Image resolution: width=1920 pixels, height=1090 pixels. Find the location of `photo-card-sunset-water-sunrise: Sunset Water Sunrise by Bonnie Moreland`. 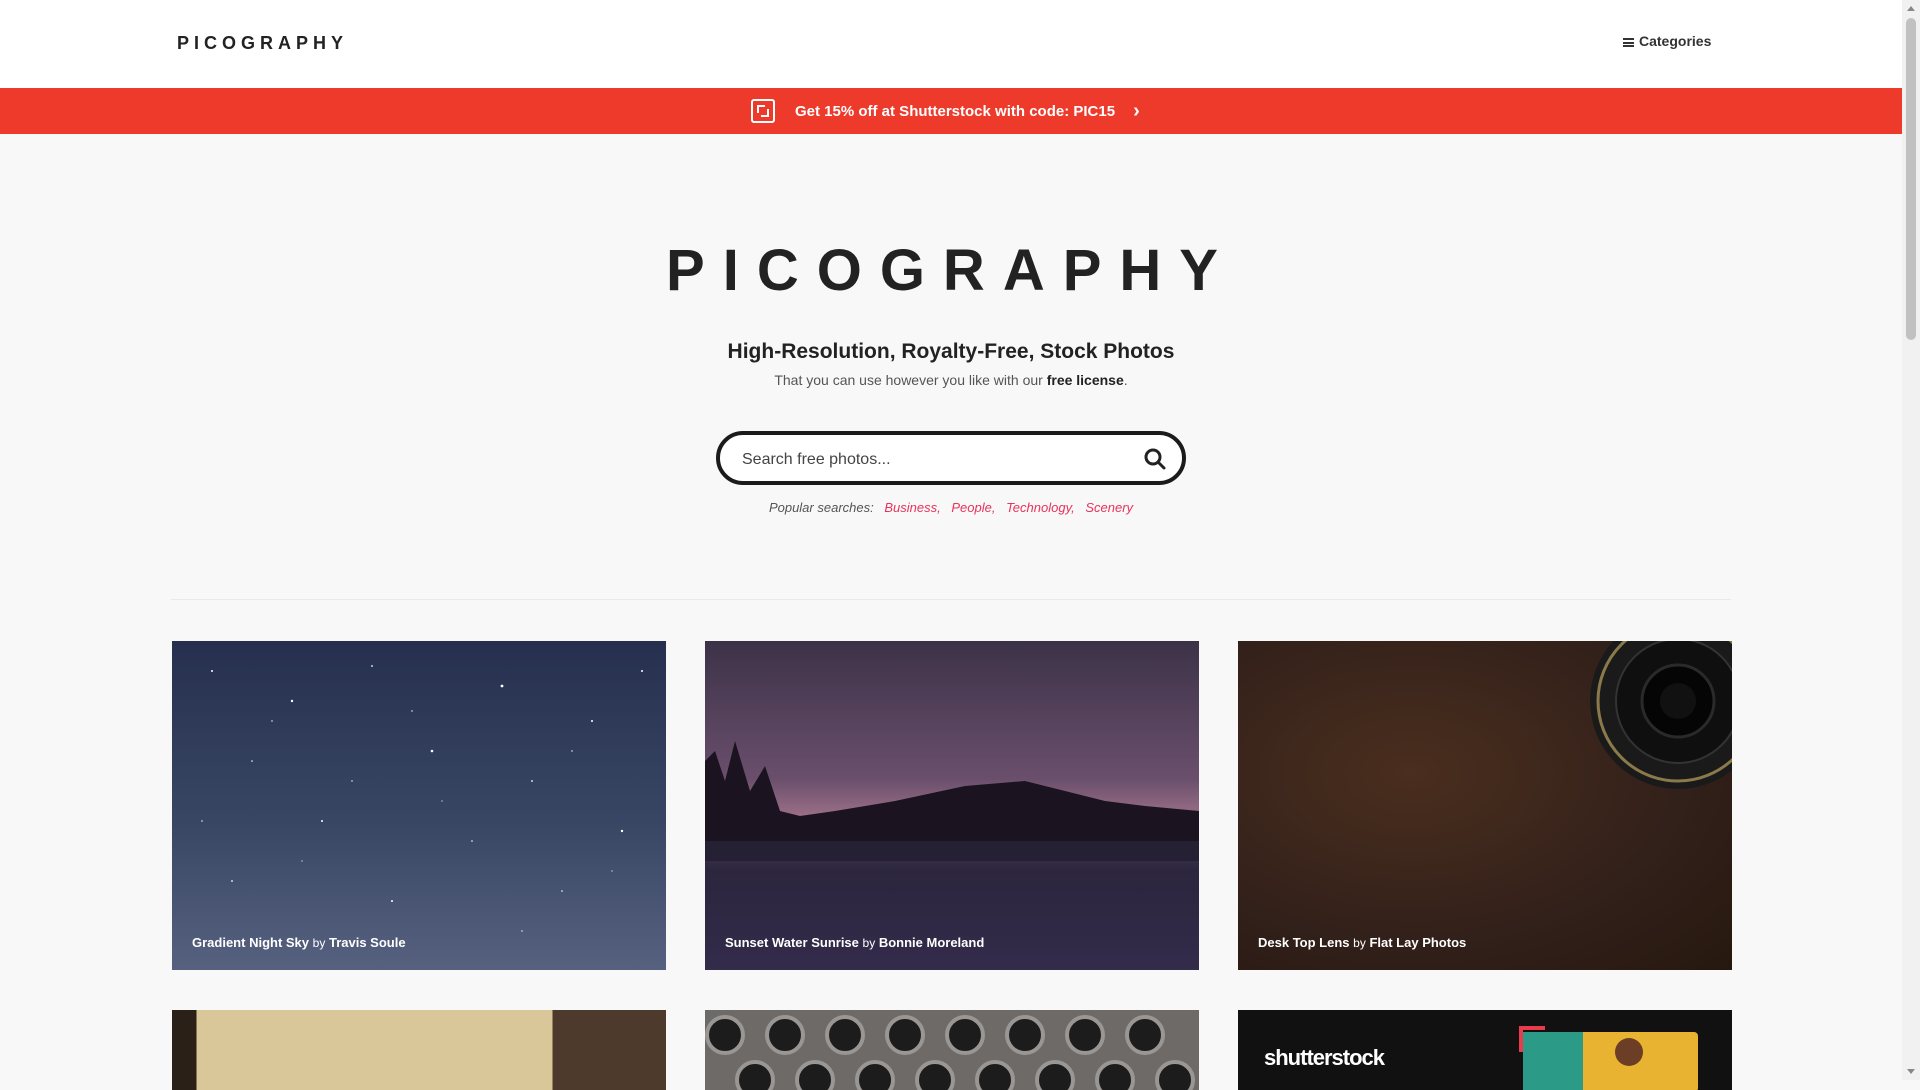

photo-card-sunset-water-sunrise: Sunset Water Sunrise by Bonnie Moreland is located at coordinates (952, 805).